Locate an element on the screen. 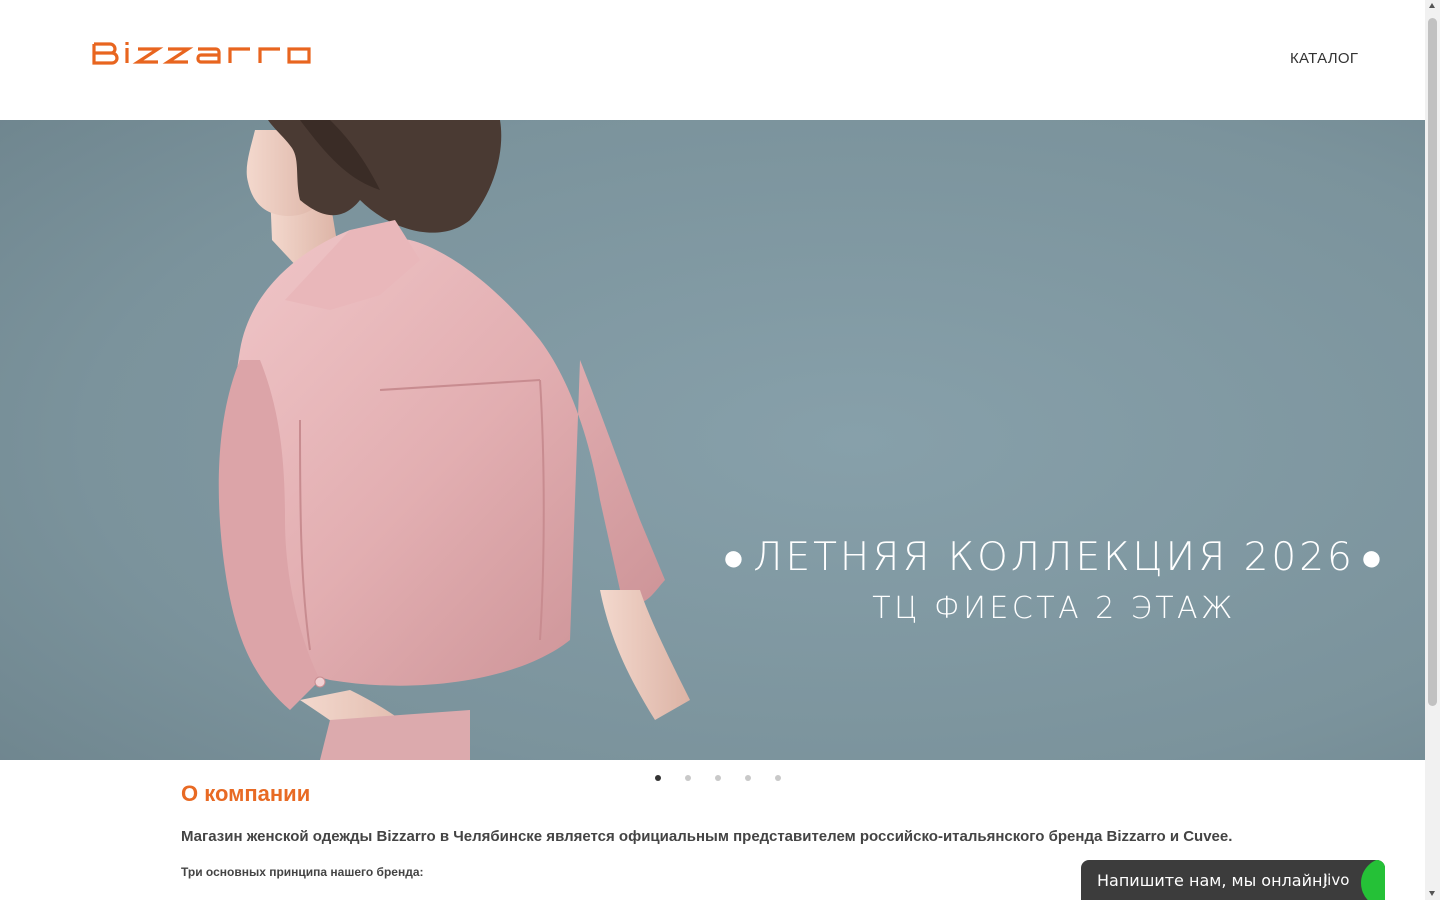  hero-title: ● ЛЕТНЯЯ КОЛЛЕКЦИЯ 2026 ● is located at coordinates (1054, 557).